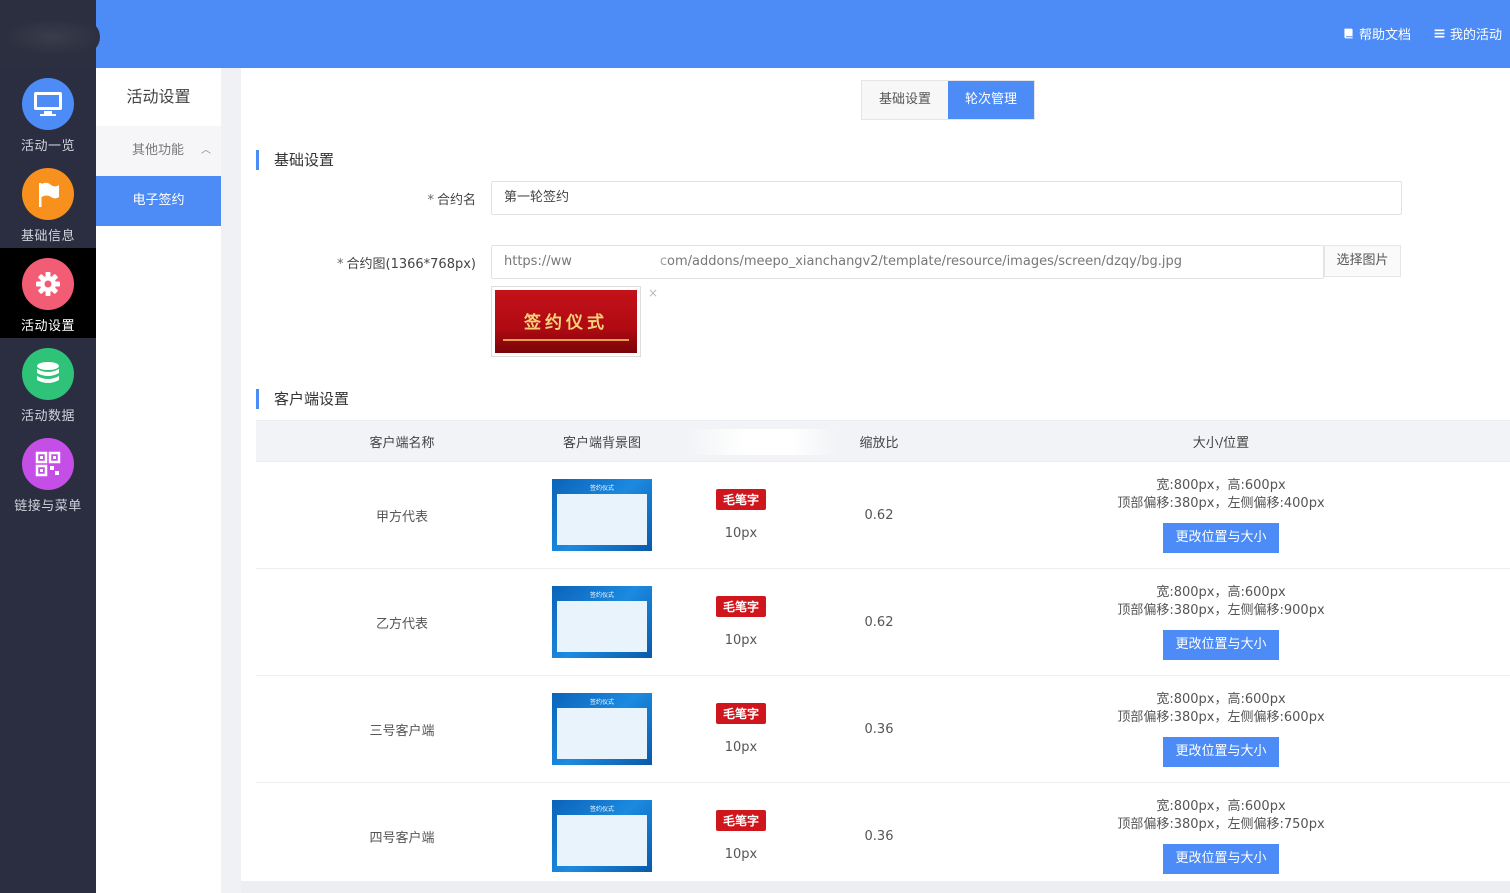 The width and height of the screenshot is (1510, 893). Describe the element at coordinates (47, 236) in the screenshot. I see `nav-label: 基础信息` at that location.